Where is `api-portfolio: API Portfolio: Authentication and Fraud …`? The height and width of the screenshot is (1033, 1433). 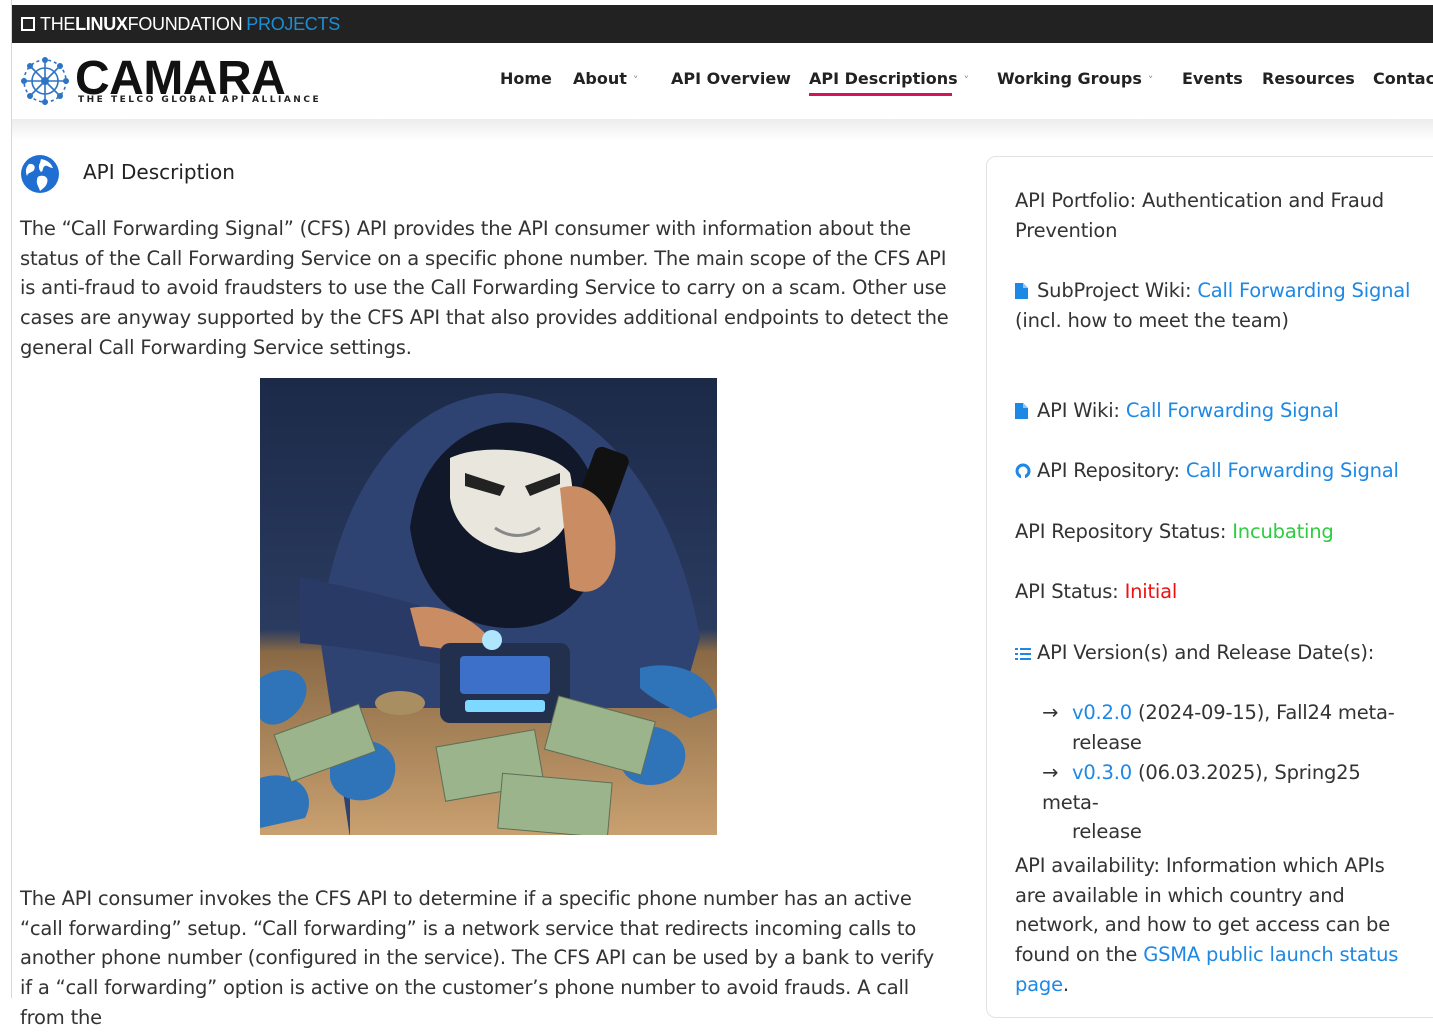
api-portfolio: API Portfolio: Authentication and Fraud … is located at coordinates (1199, 215).